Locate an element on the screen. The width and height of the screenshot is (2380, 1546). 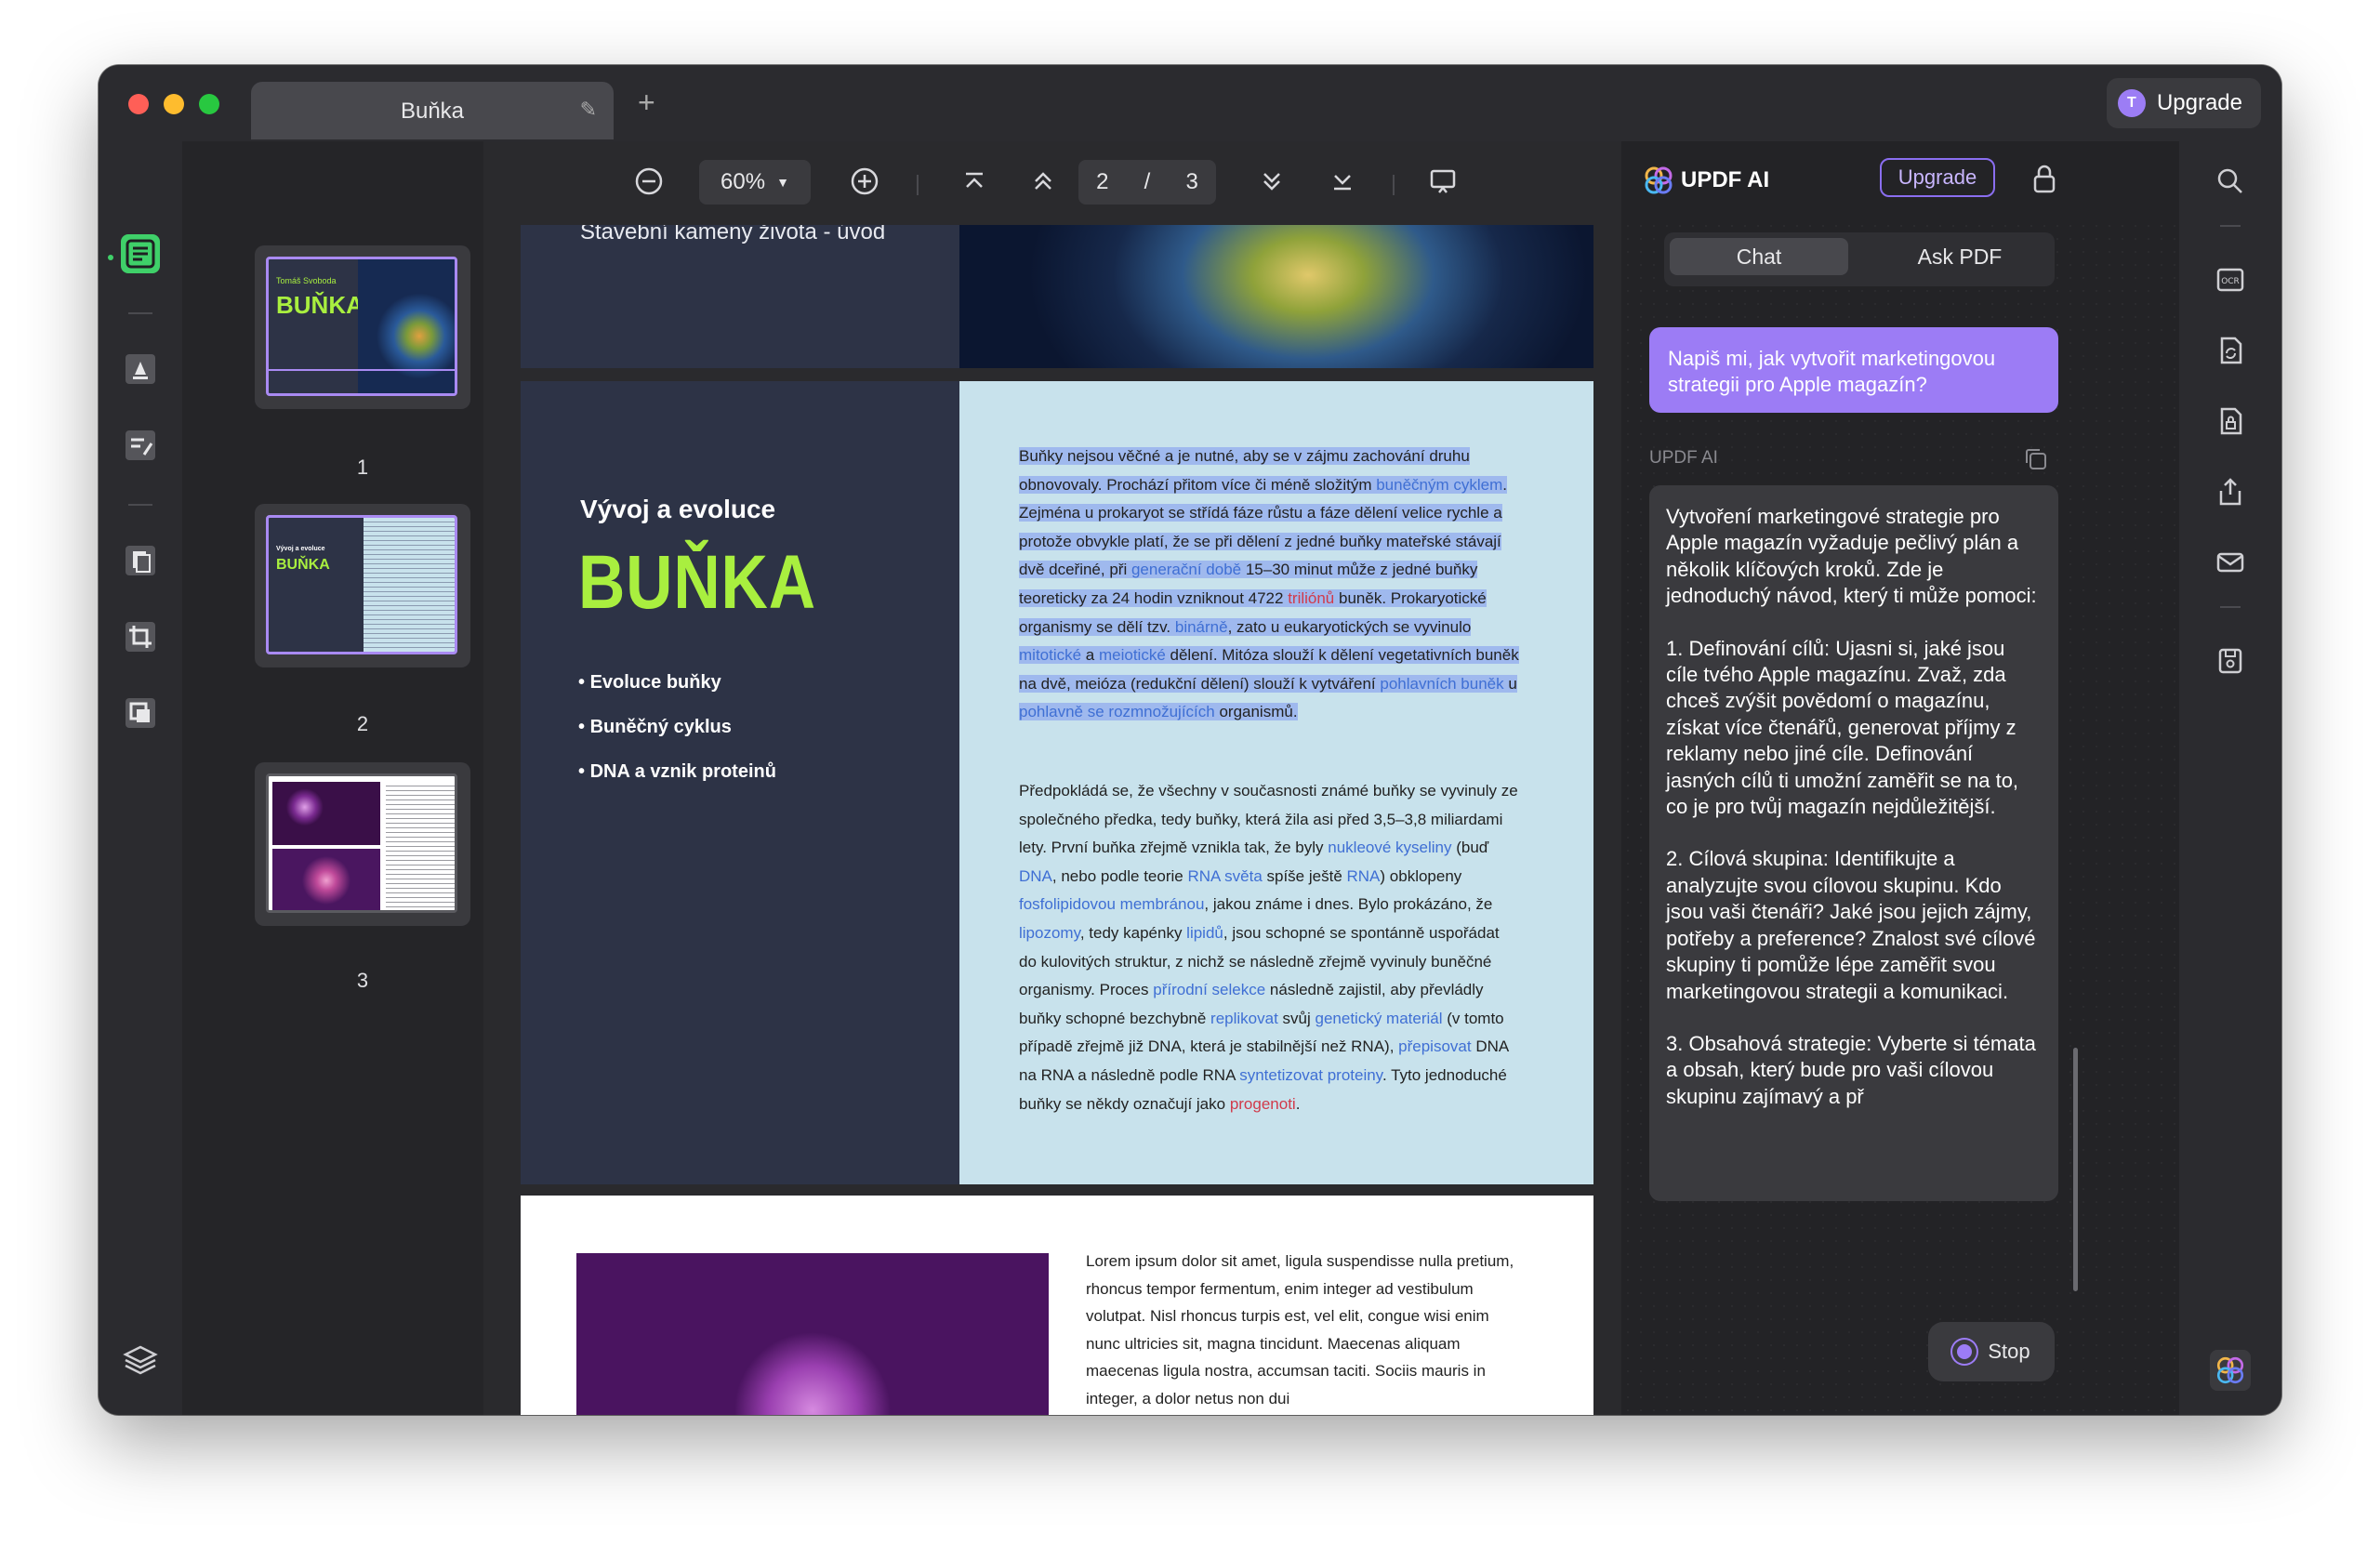
ocr-icon: OCR is located at coordinates (2230, 279).